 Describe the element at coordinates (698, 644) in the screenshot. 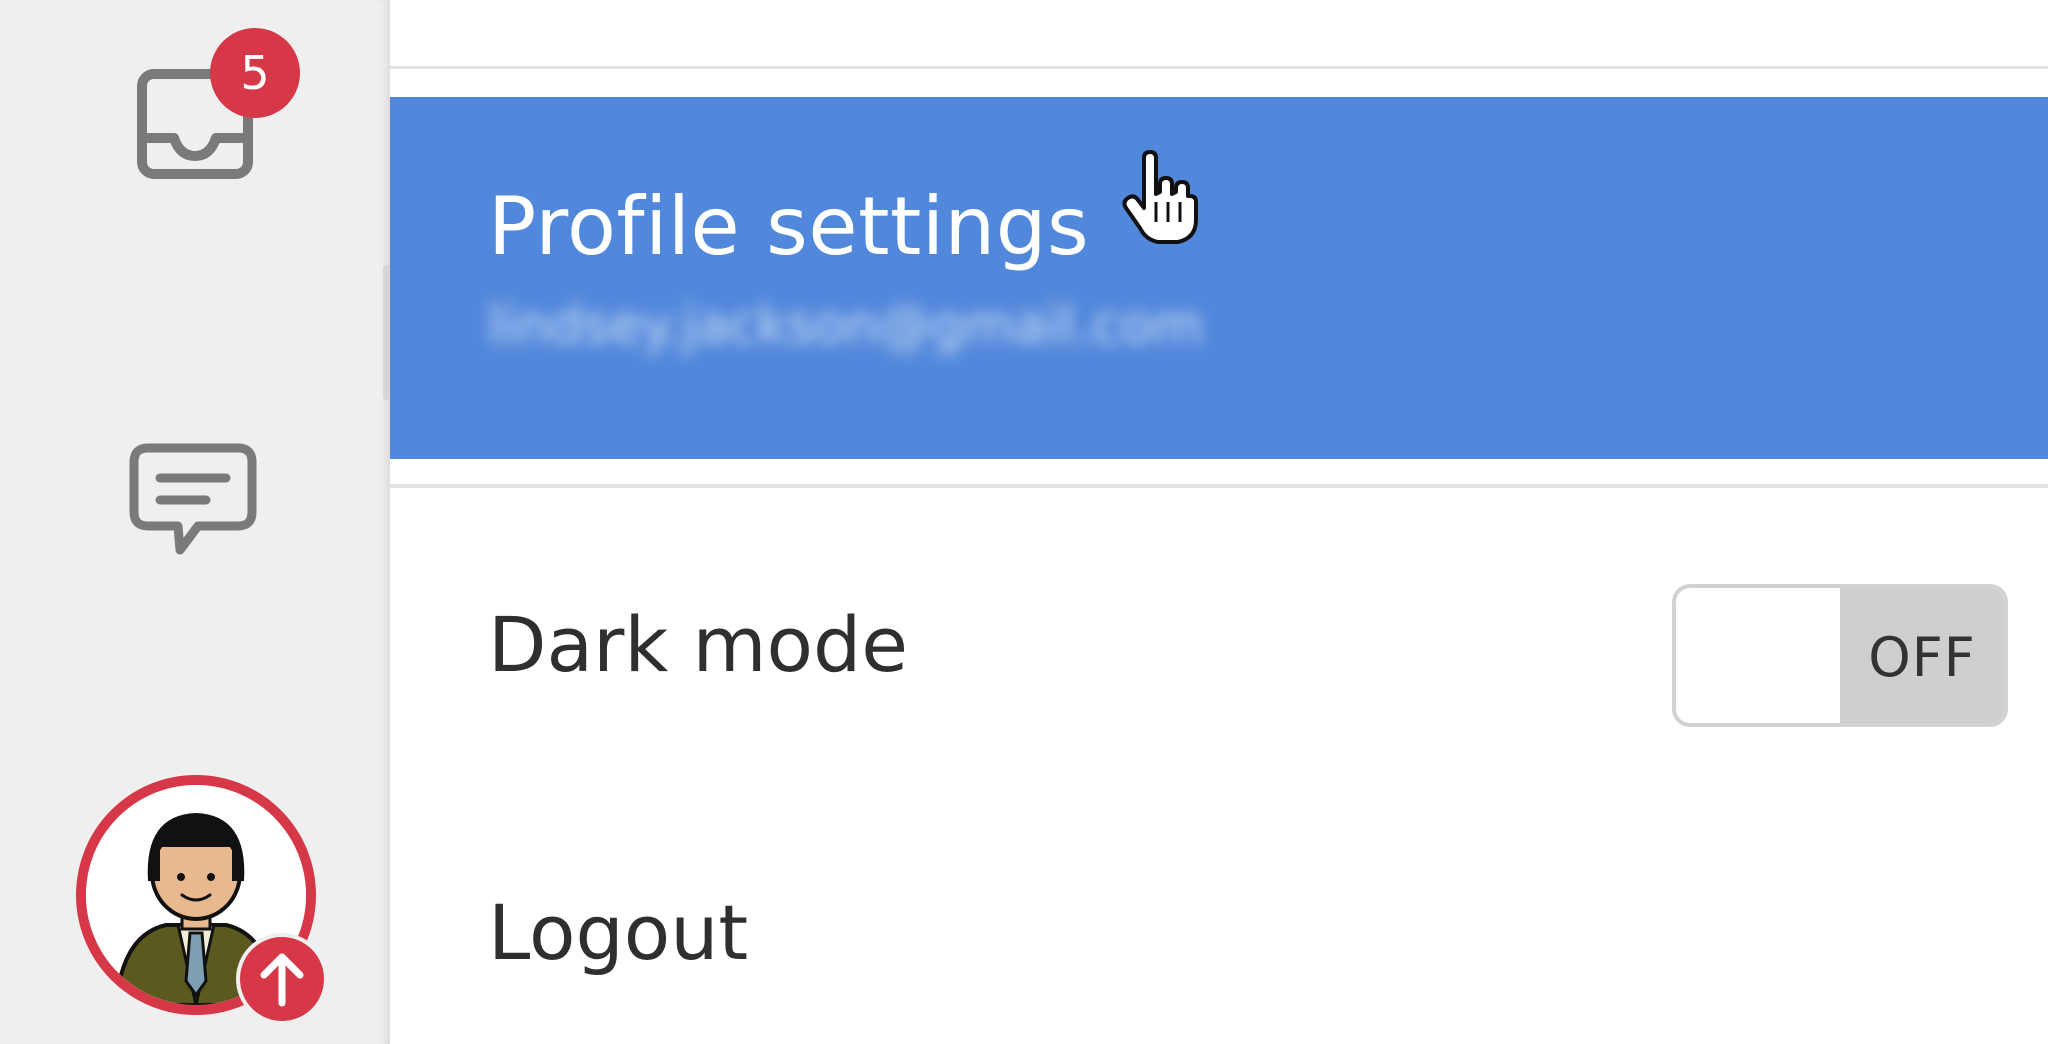

I see `dark-mode-label: Dark mode` at that location.